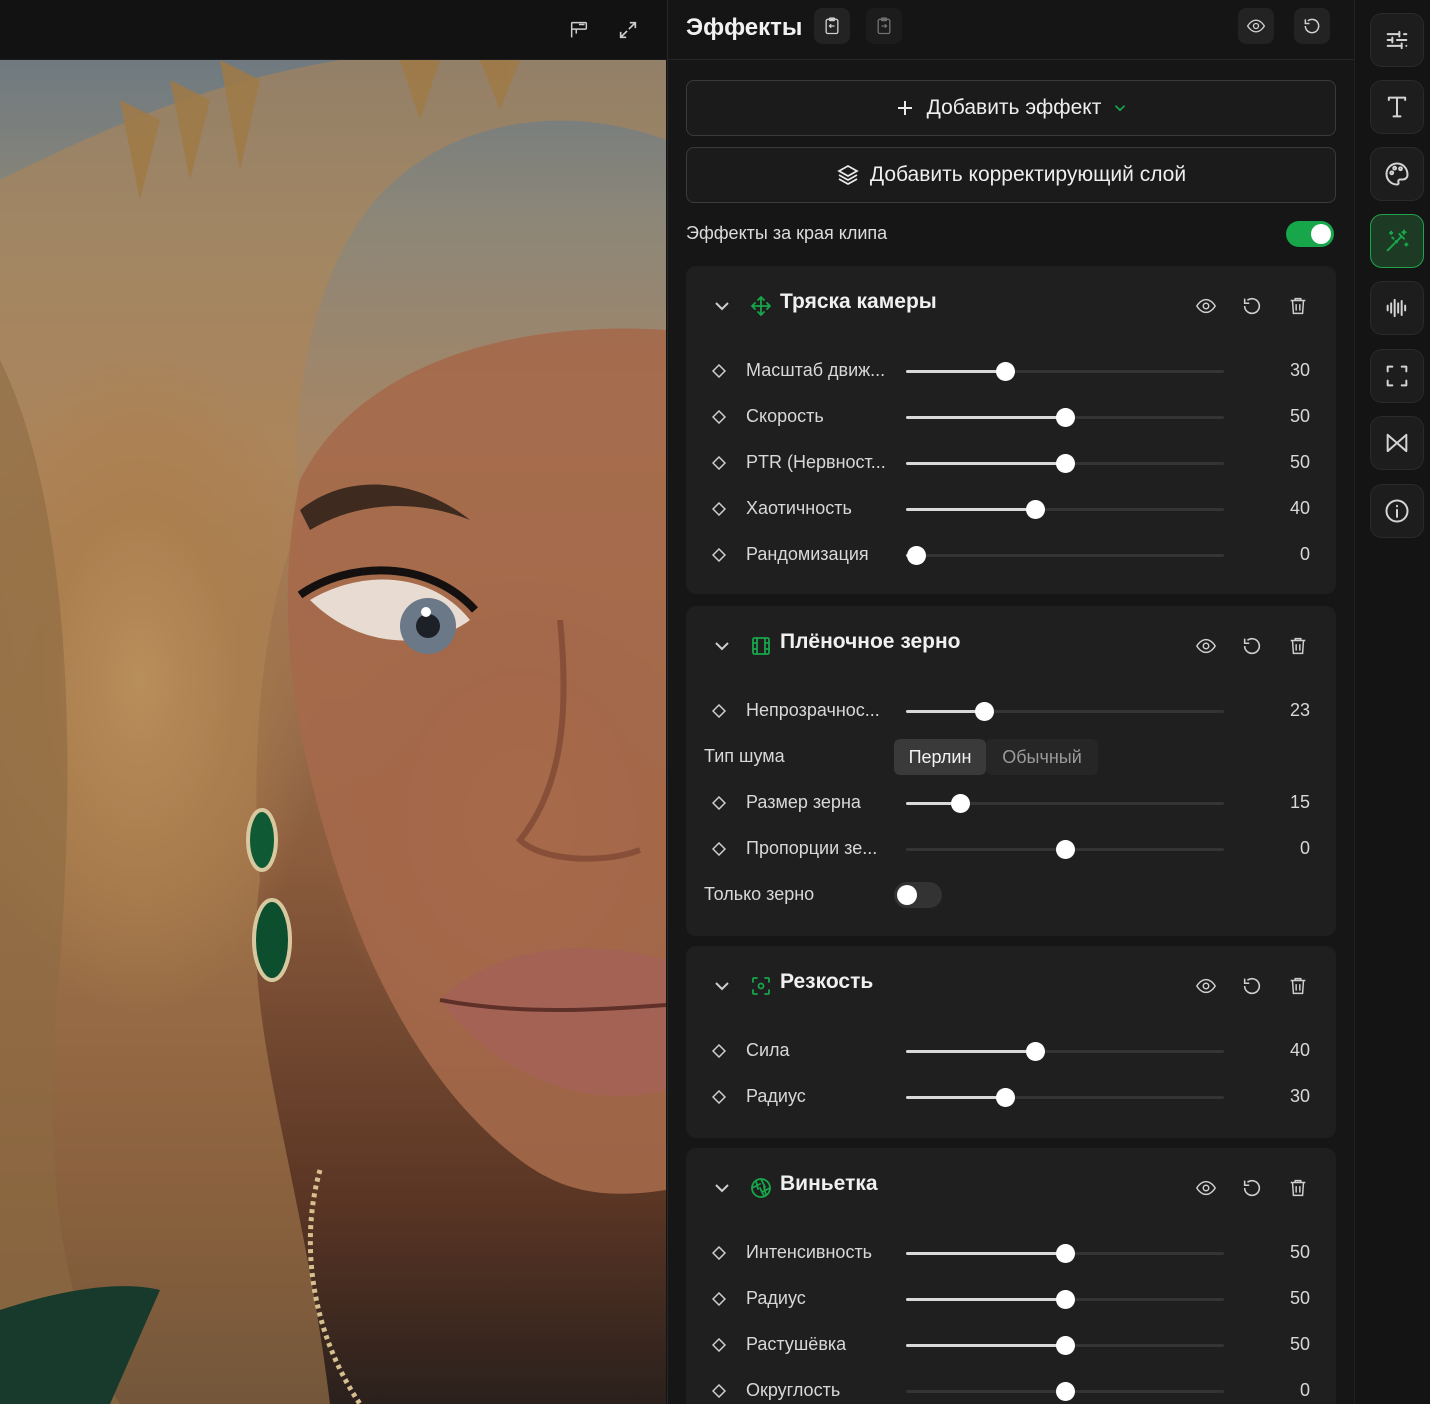 The height and width of the screenshot is (1404, 1430). I want to click on paste-effects-button, so click(832, 26).